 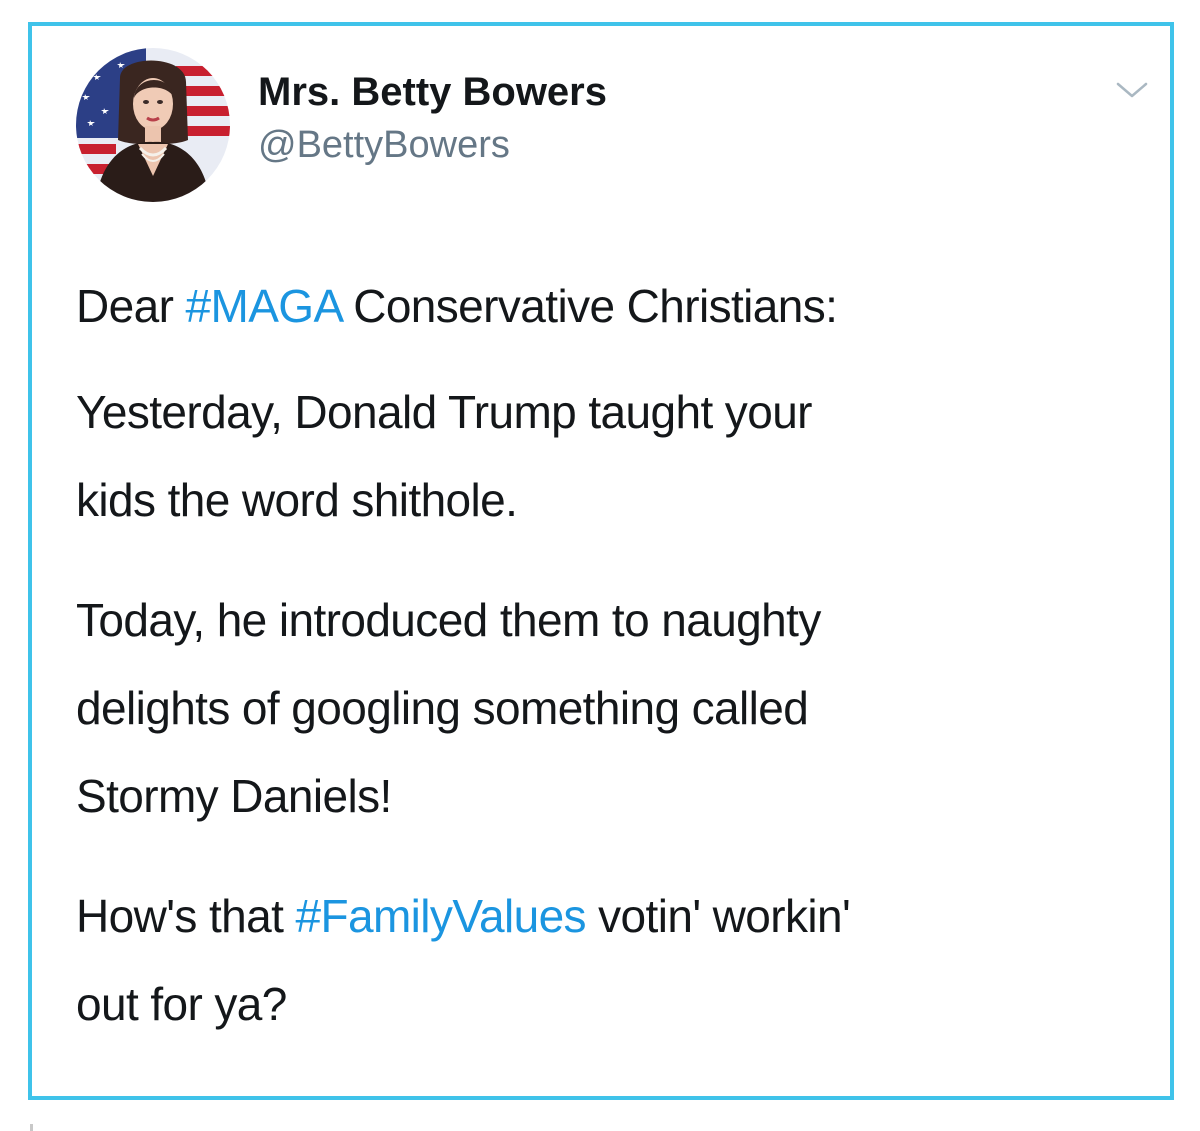 What do you see at coordinates (264, 306) in the screenshot?
I see `hashtag-link: #MAGA` at bounding box center [264, 306].